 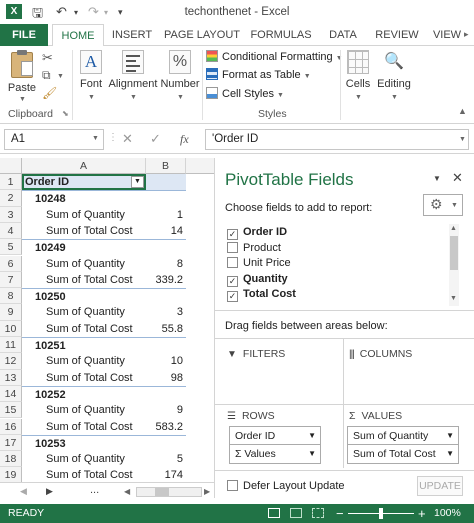 I want to click on row-header: 19, so click(x=11, y=474).